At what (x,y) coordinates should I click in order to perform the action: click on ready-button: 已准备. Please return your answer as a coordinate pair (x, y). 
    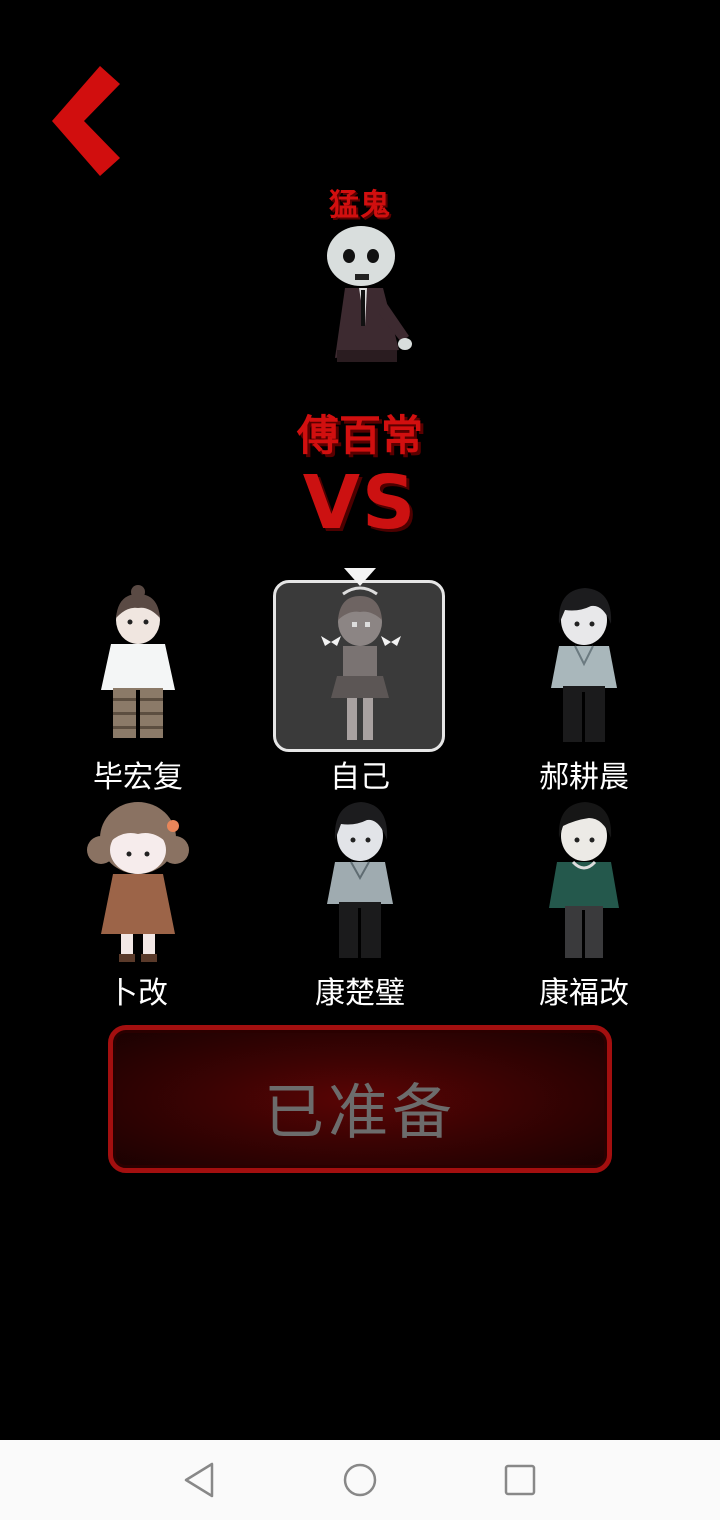
    Looking at the image, I should click on (360, 1099).